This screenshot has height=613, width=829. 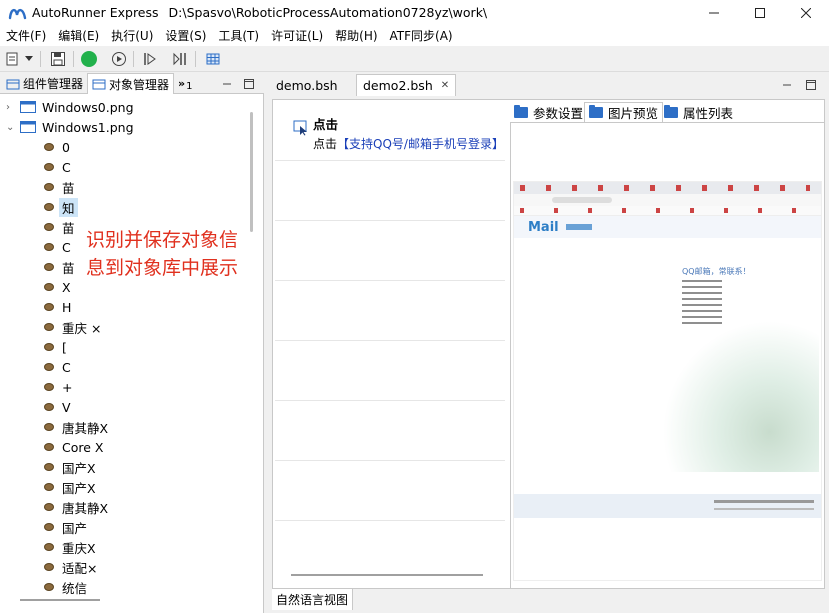 I want to click on minimize-panel-icon, so click(x=227, y=83).